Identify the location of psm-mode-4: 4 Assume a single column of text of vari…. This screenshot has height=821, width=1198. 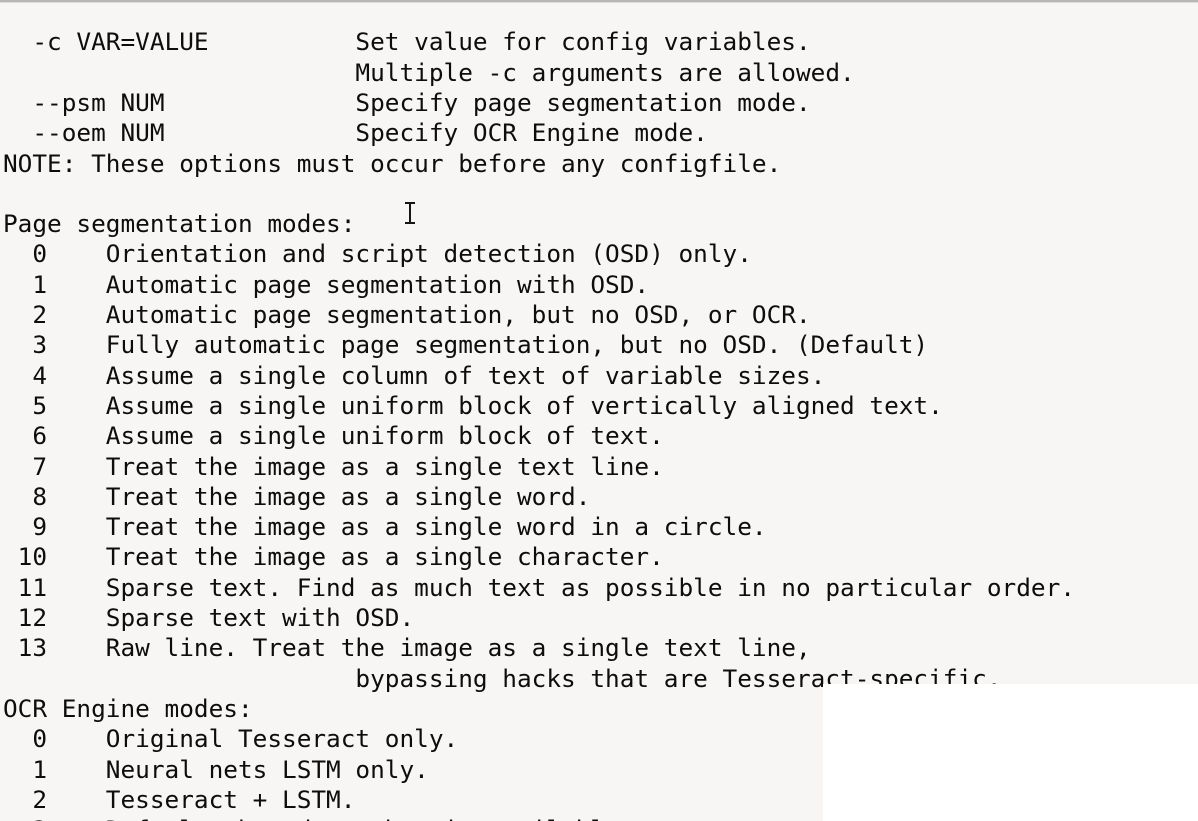
(414, 375).